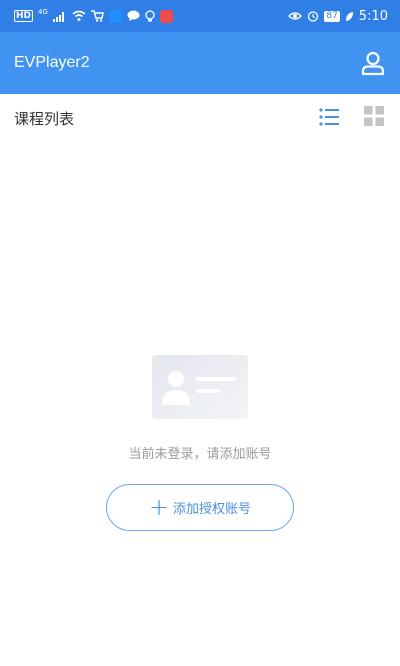 The image size is (400, 666). I want to click on chat-bubble-icon, so click(133, 15).